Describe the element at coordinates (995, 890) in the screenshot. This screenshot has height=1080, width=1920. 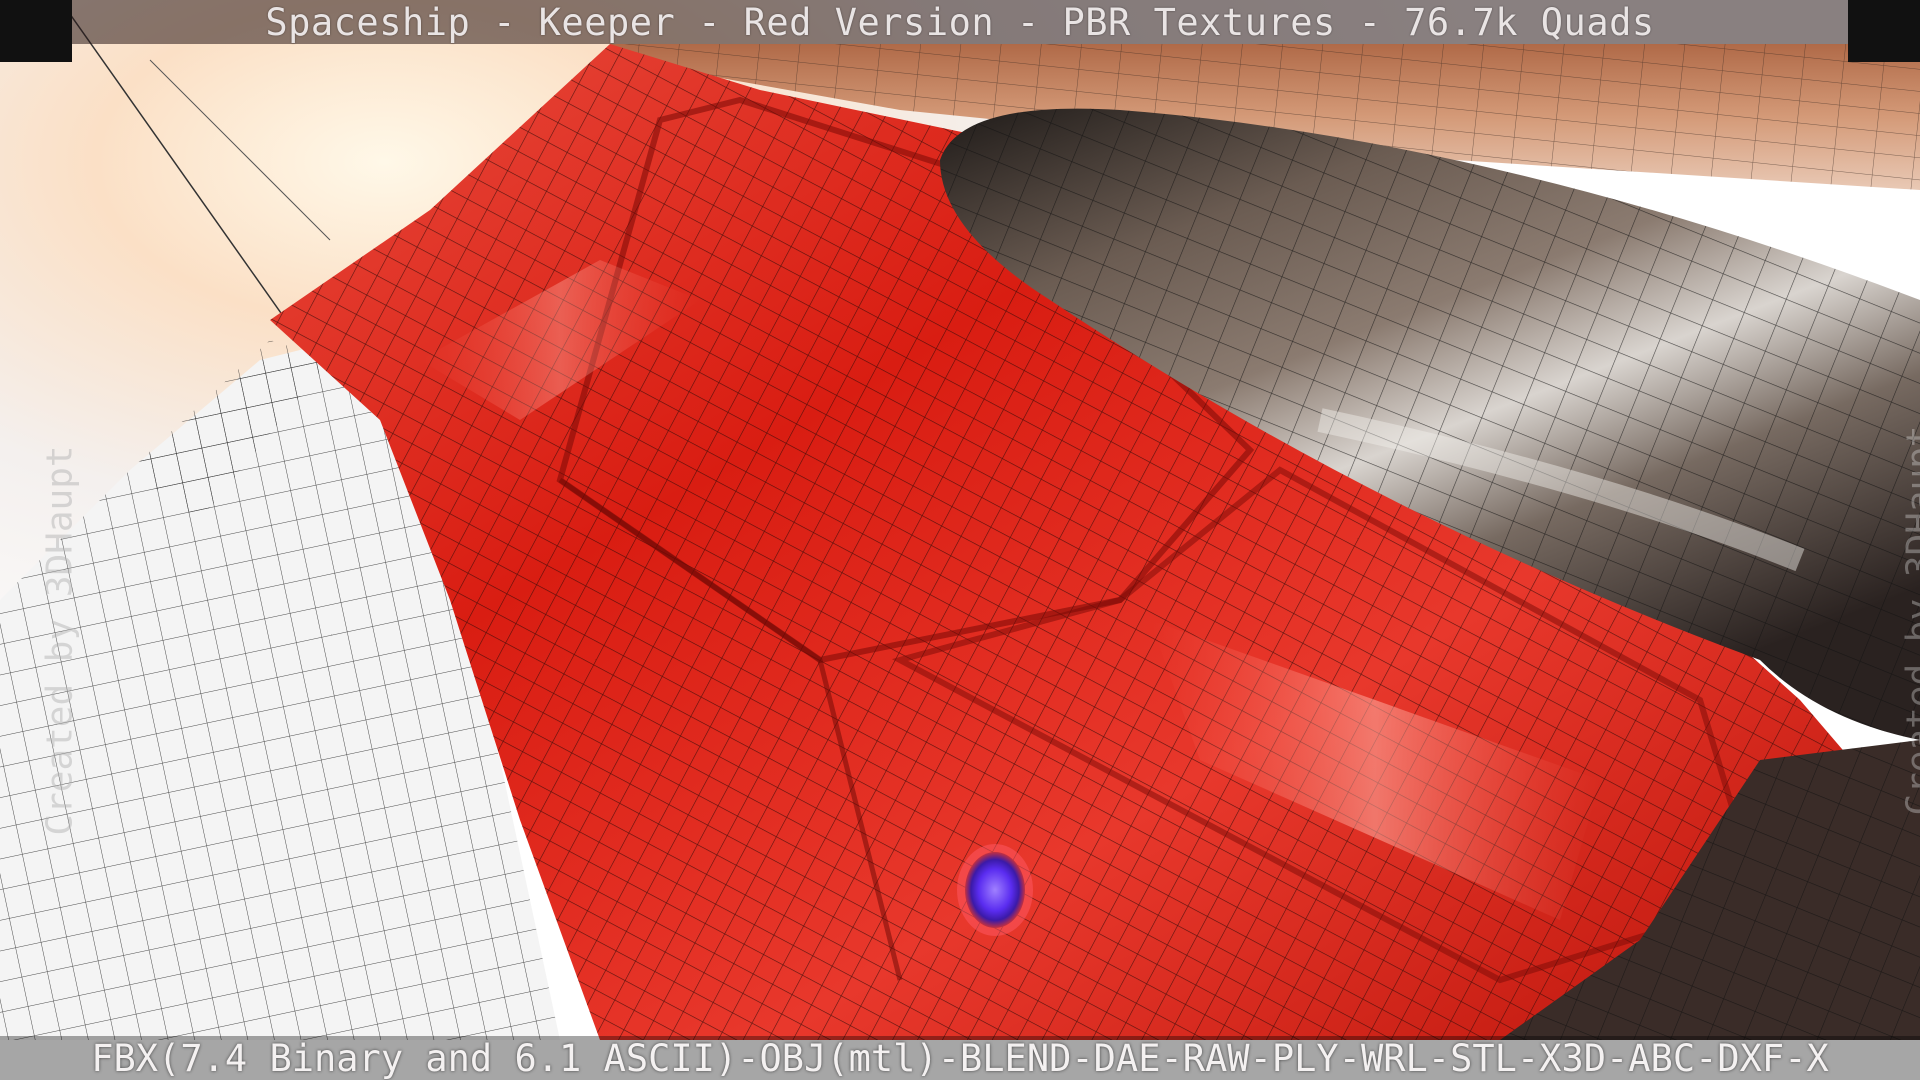
I see `navigation-light` at that location.